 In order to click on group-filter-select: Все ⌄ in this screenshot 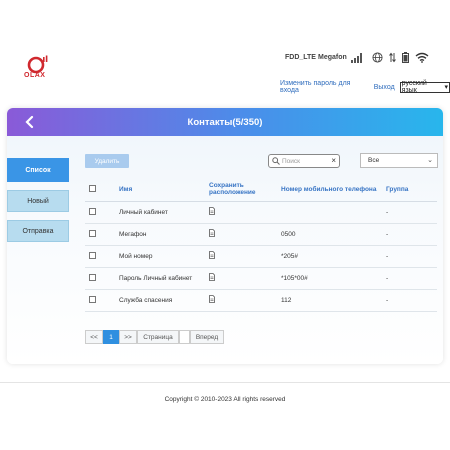, I will do `click(399, 160)`.